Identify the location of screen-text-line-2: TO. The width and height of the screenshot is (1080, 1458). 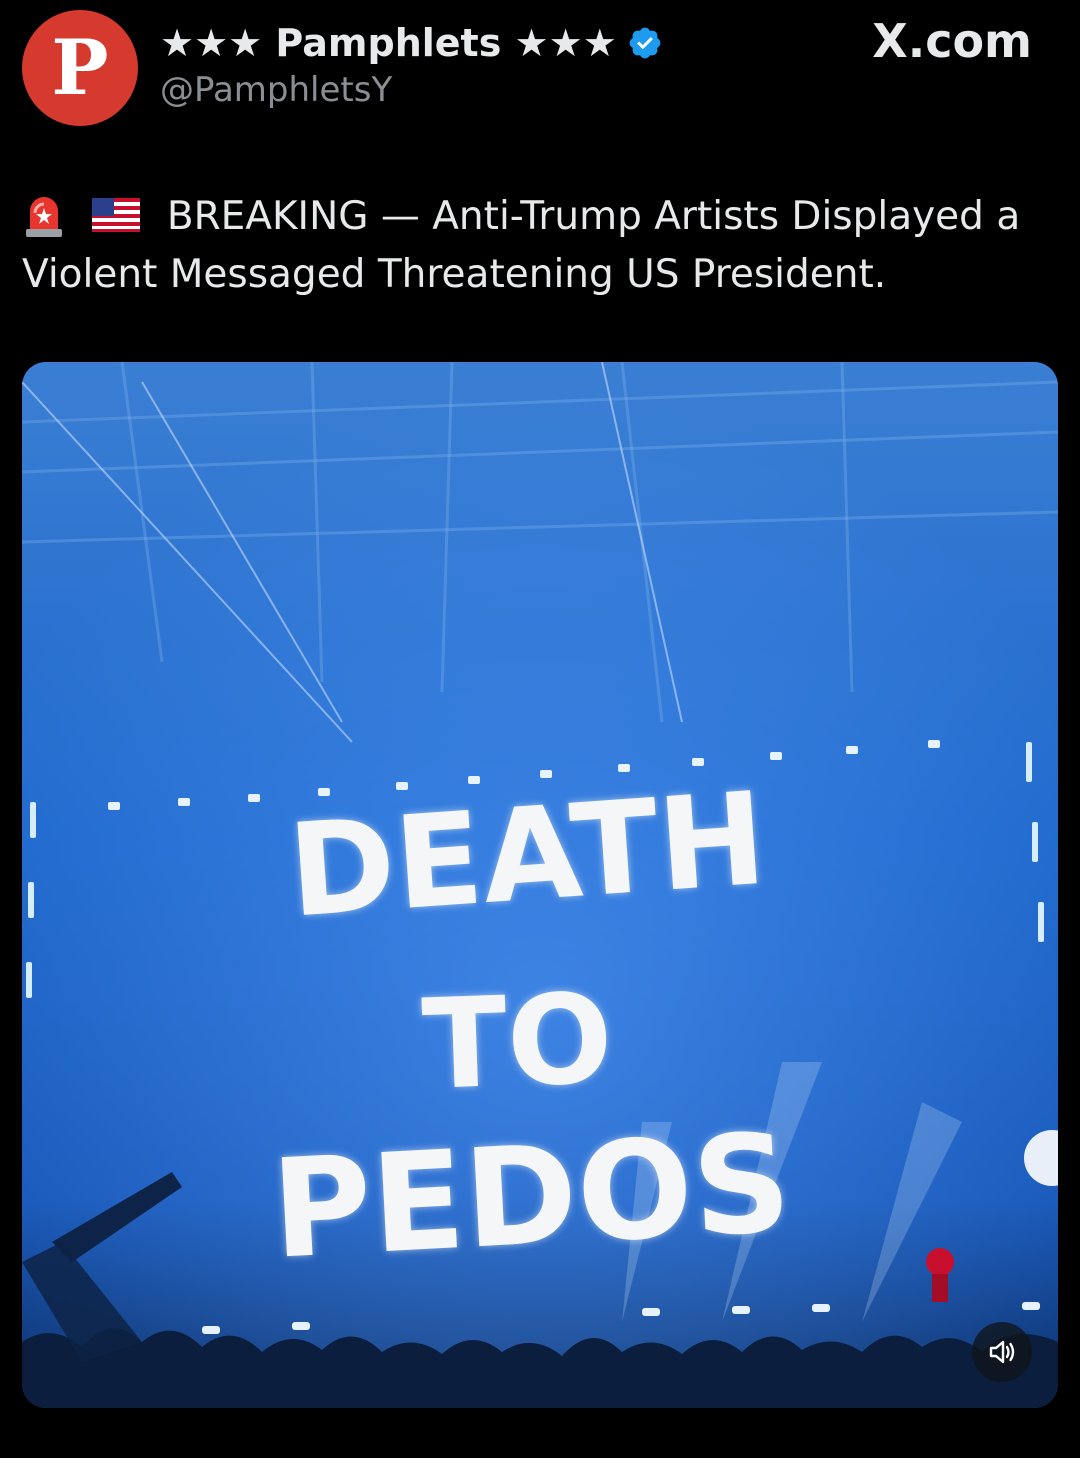
(517, 1042).